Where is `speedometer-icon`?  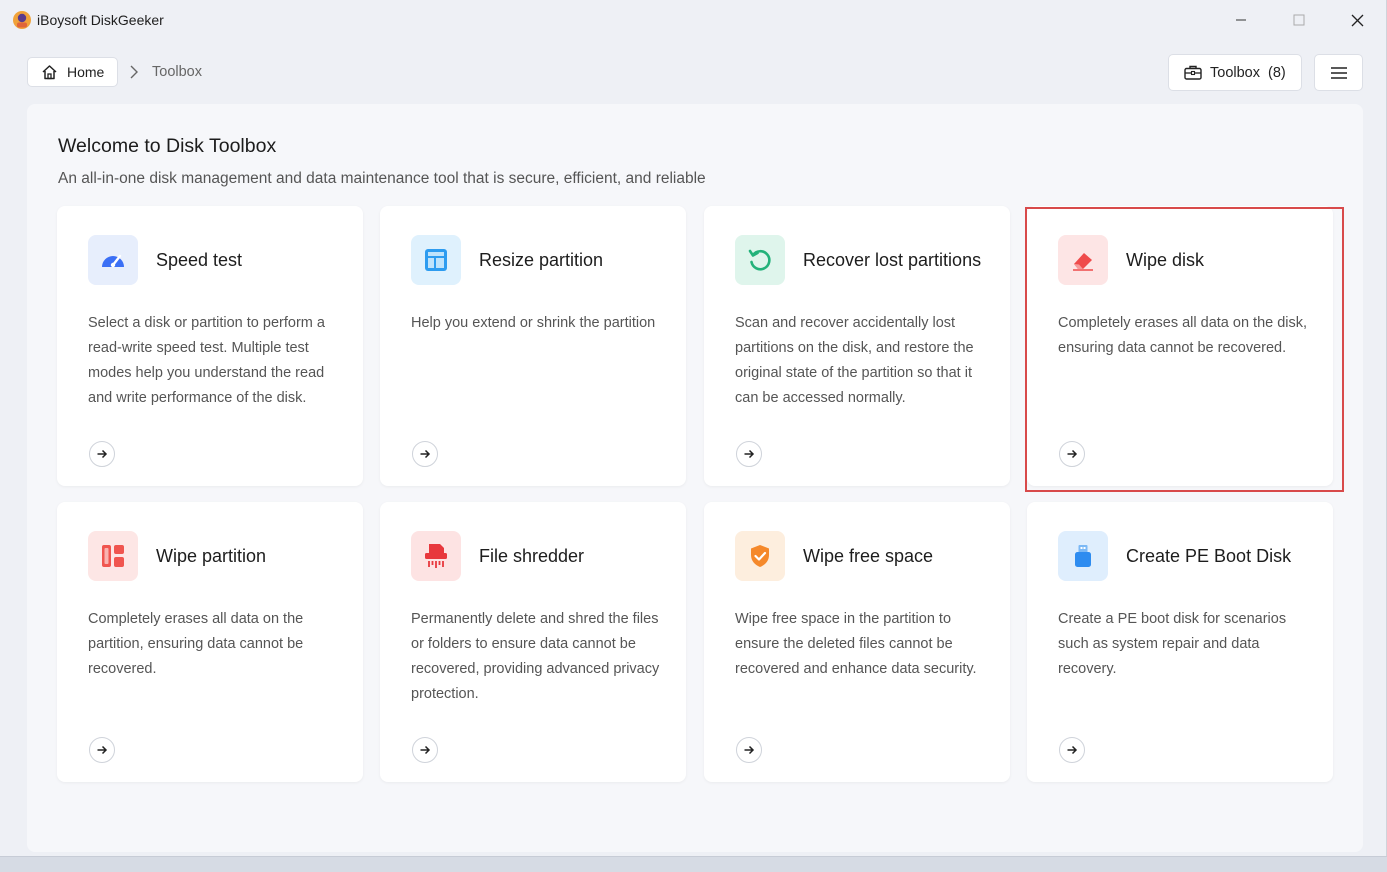
speedometer-icon is located at coordinates (113, 261).